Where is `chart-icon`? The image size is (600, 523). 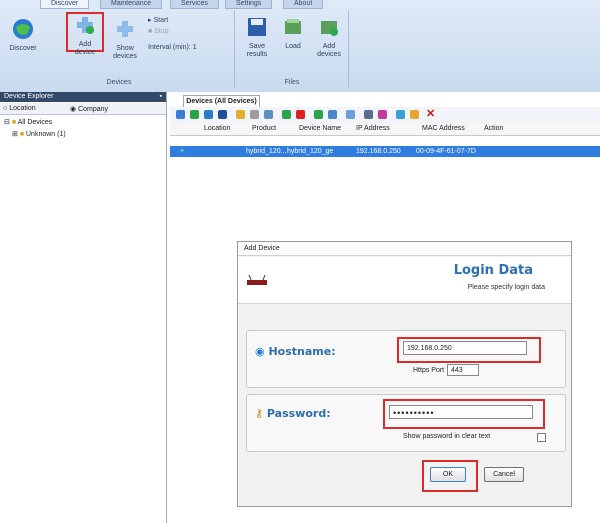
chart-icon is located at coordinates (382, 114).